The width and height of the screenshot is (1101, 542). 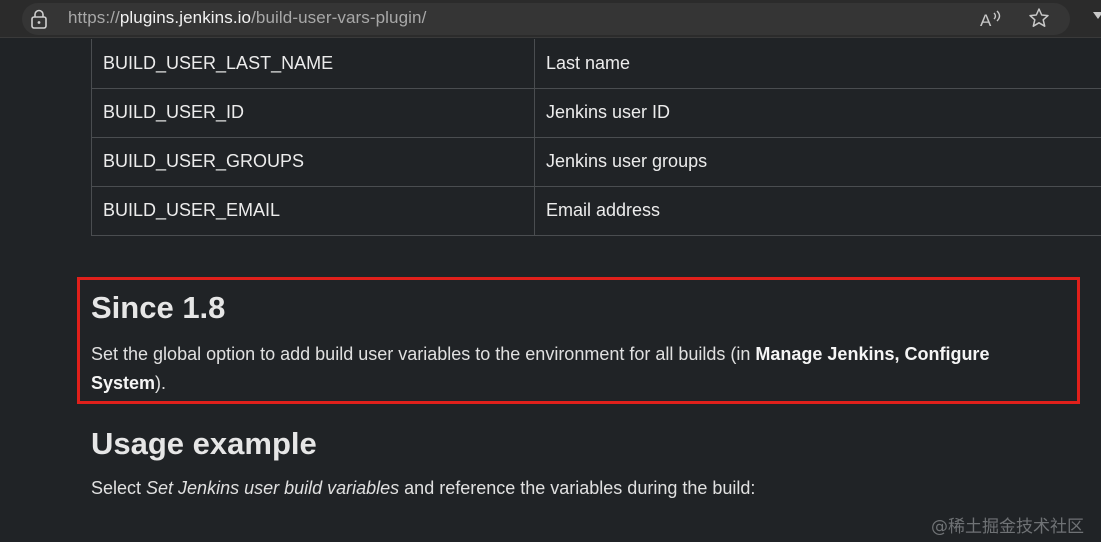 I want to click on watermark: @稀土掘金技术社区, so click(x=1007, y=527).